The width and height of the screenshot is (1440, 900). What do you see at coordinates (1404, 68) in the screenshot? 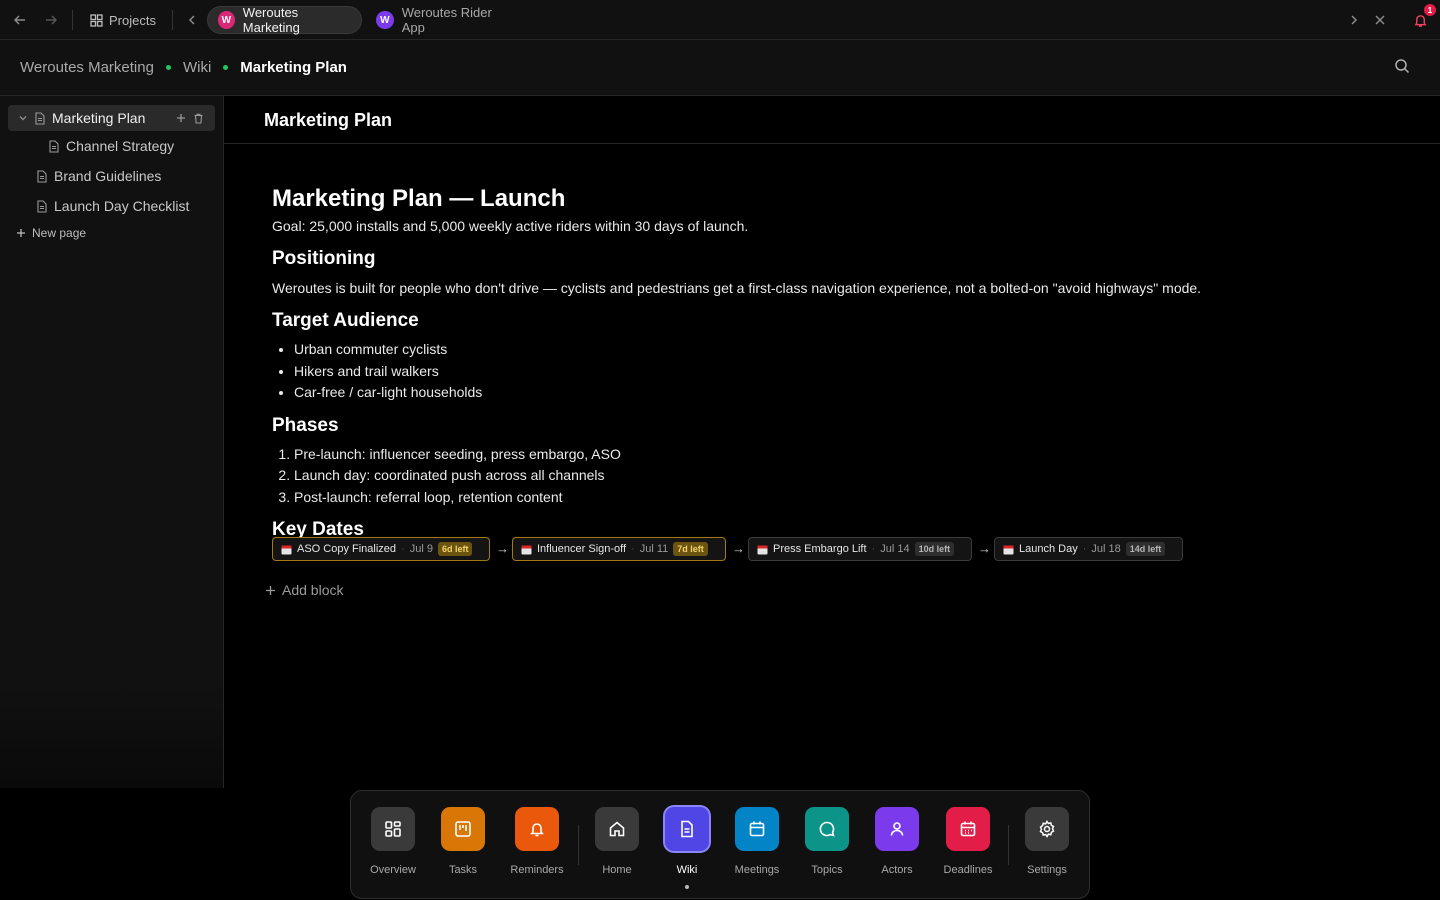
I see `search-icon` at bounding box center [1404, 68].